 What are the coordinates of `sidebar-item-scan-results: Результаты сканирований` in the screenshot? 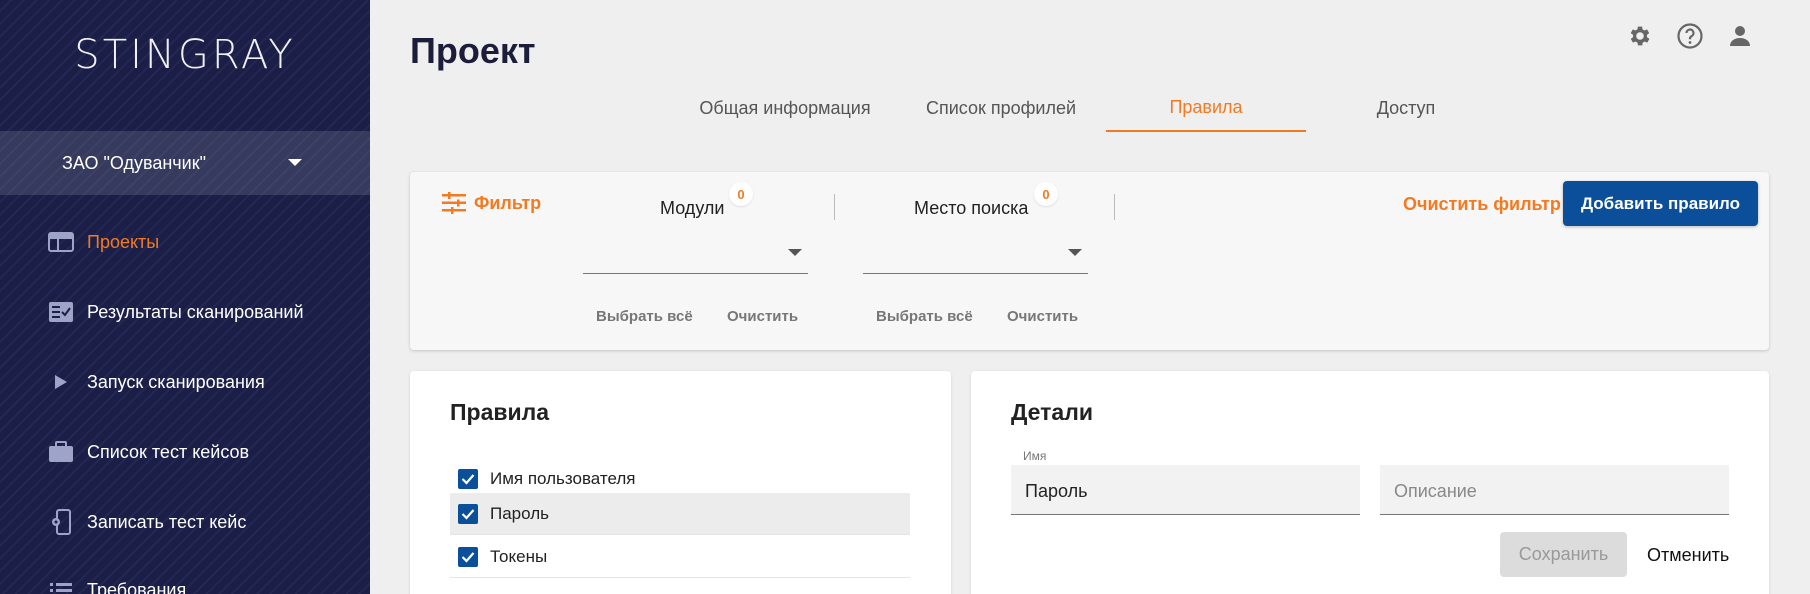 It's located at (185, 312).